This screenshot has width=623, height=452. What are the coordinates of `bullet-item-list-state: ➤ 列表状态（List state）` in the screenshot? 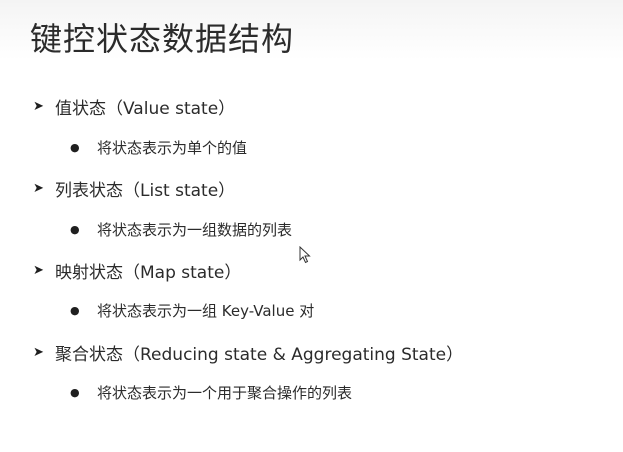 It's located at (134, 188).